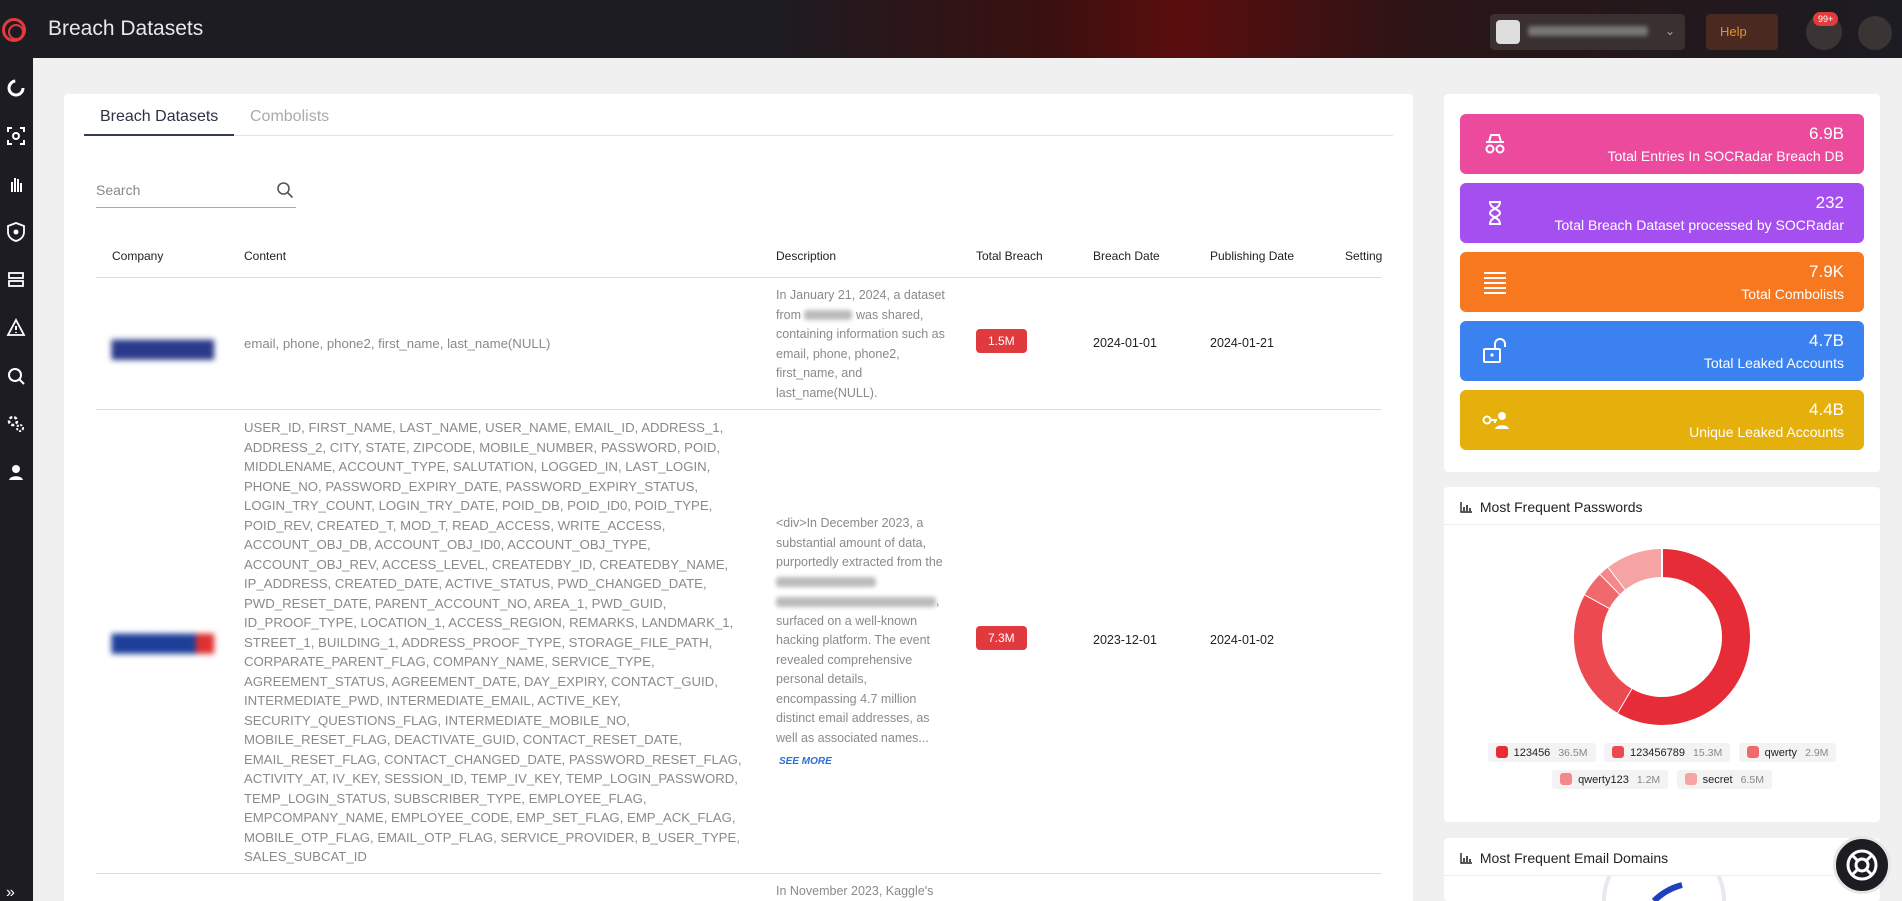 Image resolution: width=1902 pixels, height=901 pixels. I want to click on donut-slice-secret, so click(1635, 569).